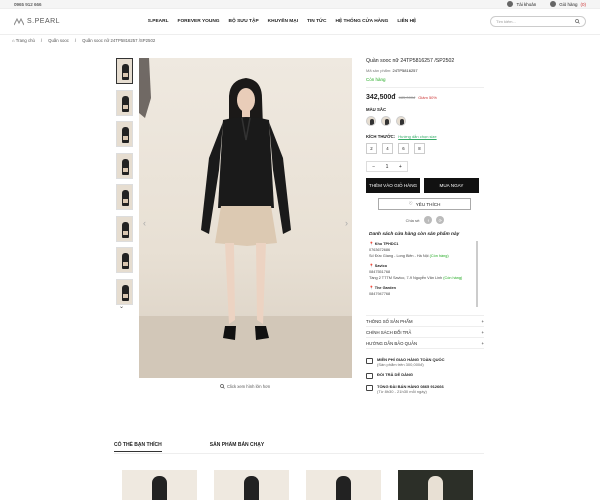  Describe the element at coordinates (510, 4) in the screenshot. I see `user-icon` at that location.